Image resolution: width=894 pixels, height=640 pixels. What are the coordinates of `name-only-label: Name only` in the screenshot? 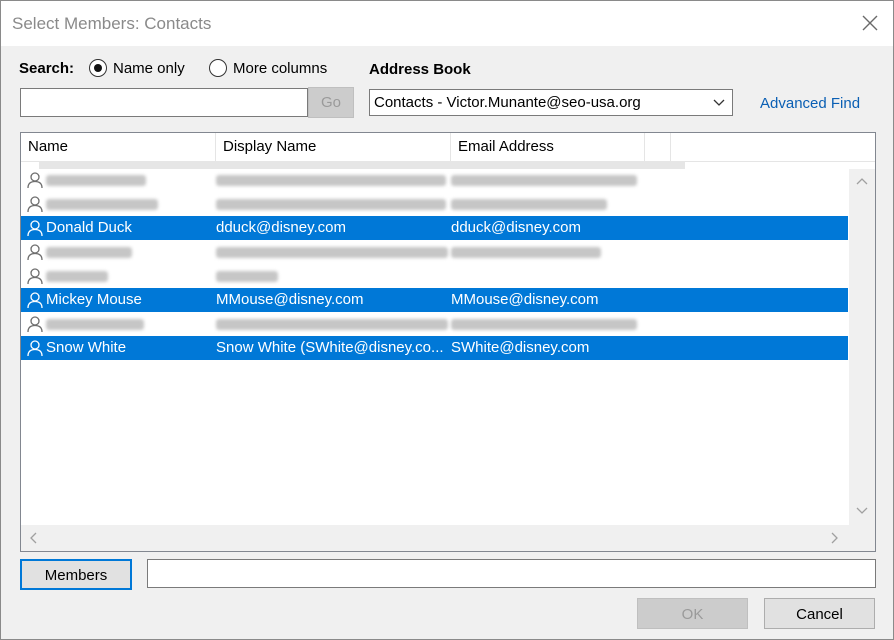 It's located at (149, 68).